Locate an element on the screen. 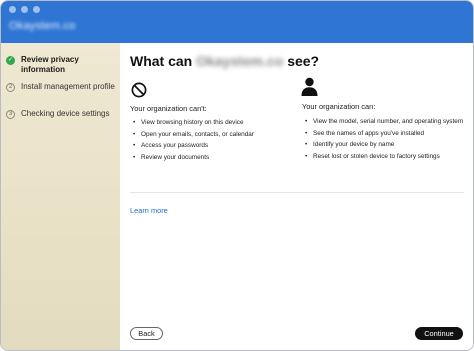 Image resolution: width=474 pixels, height=351 pixels. close-window-button is located at coordinates (12, 9).